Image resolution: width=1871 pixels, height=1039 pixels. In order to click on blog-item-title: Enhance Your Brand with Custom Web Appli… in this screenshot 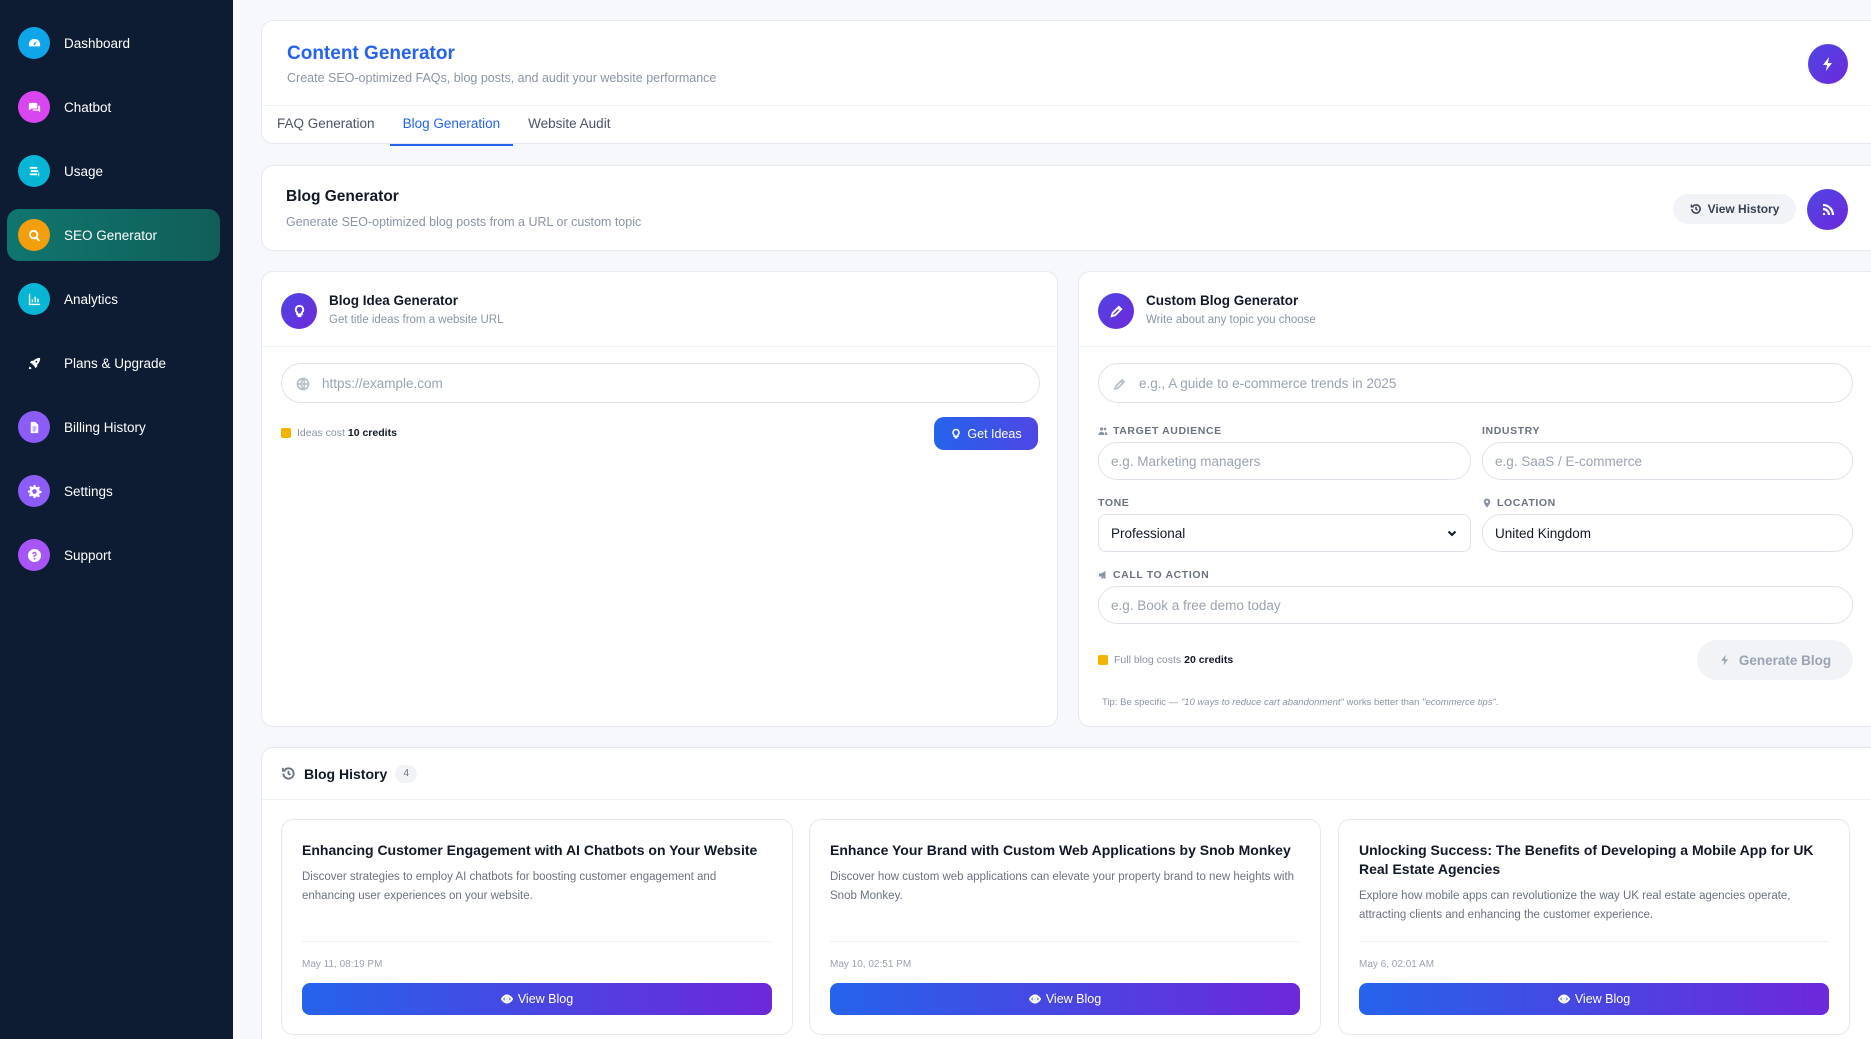, I will do `click(1060, 850)`.